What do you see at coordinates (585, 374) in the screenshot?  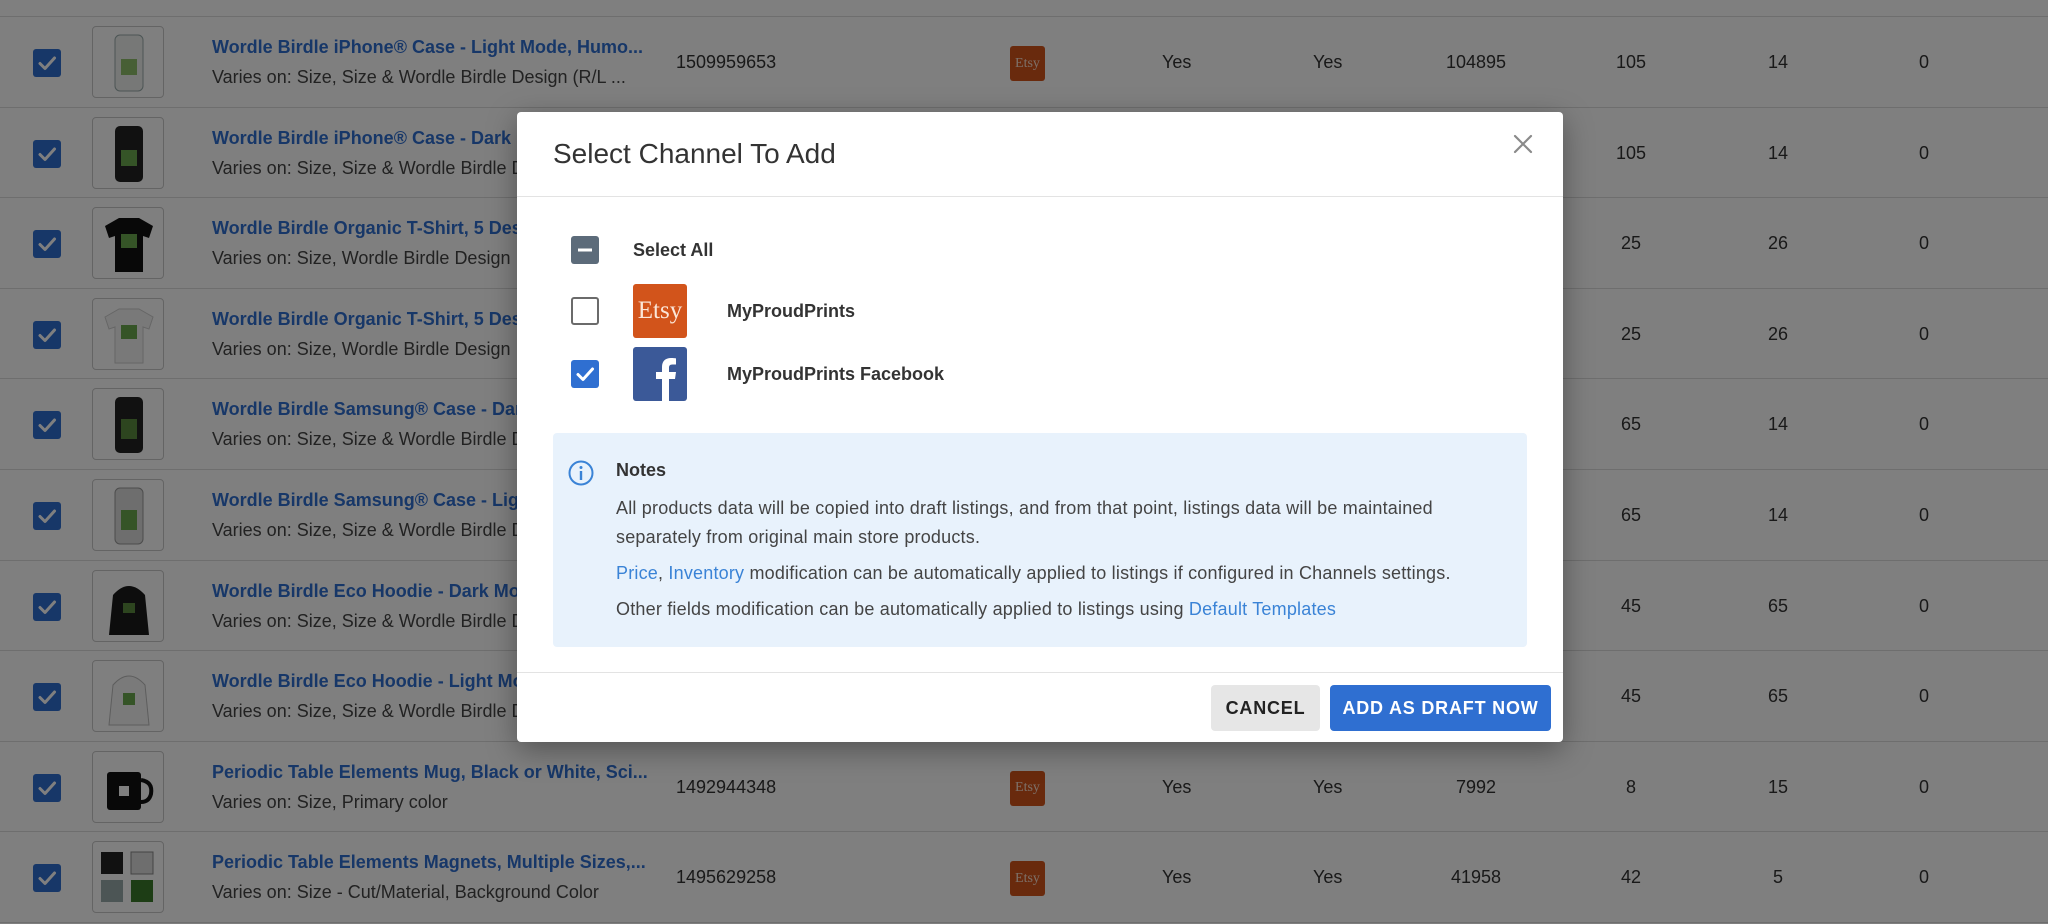 I see `channel-facebook-checkbox` at bounding box center [585, 374].